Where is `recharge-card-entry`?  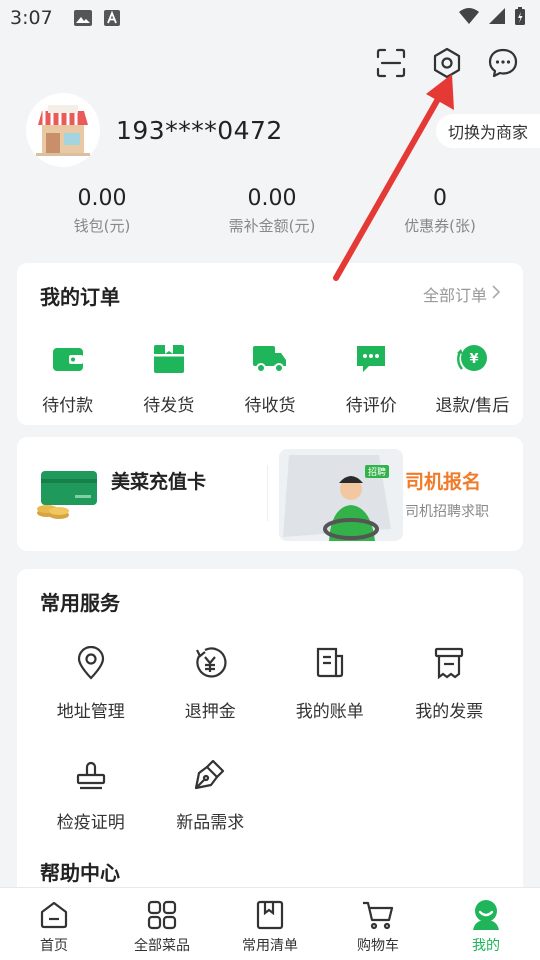
recharge-card-entry is located at coordinates (67, 495).